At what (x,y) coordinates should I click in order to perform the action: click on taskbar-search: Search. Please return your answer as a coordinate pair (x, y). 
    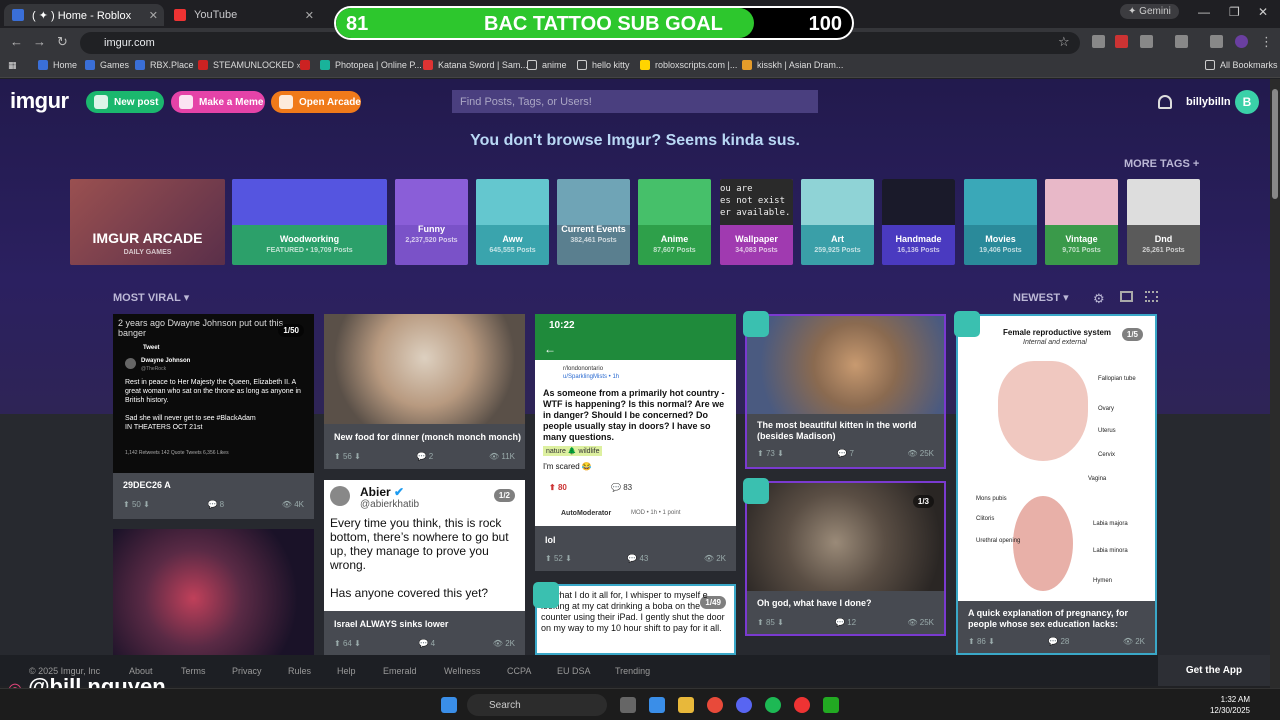
    Looking at the image, I should click on (537, 705).